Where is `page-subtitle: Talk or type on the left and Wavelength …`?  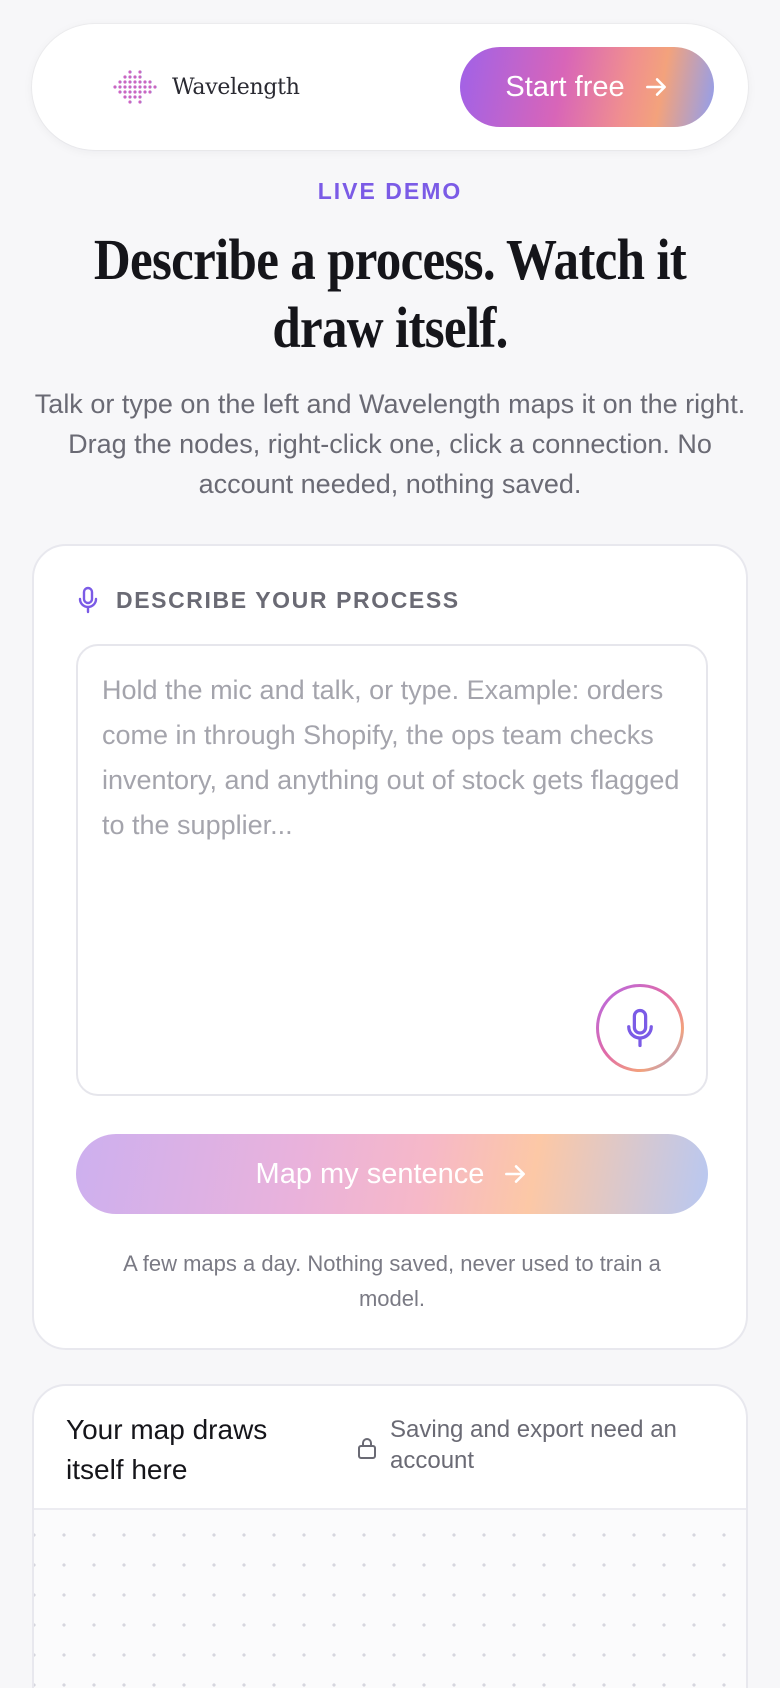
page-subtitle: Talk or type on the left and Wavelength … is located at coordinates (390, 444).